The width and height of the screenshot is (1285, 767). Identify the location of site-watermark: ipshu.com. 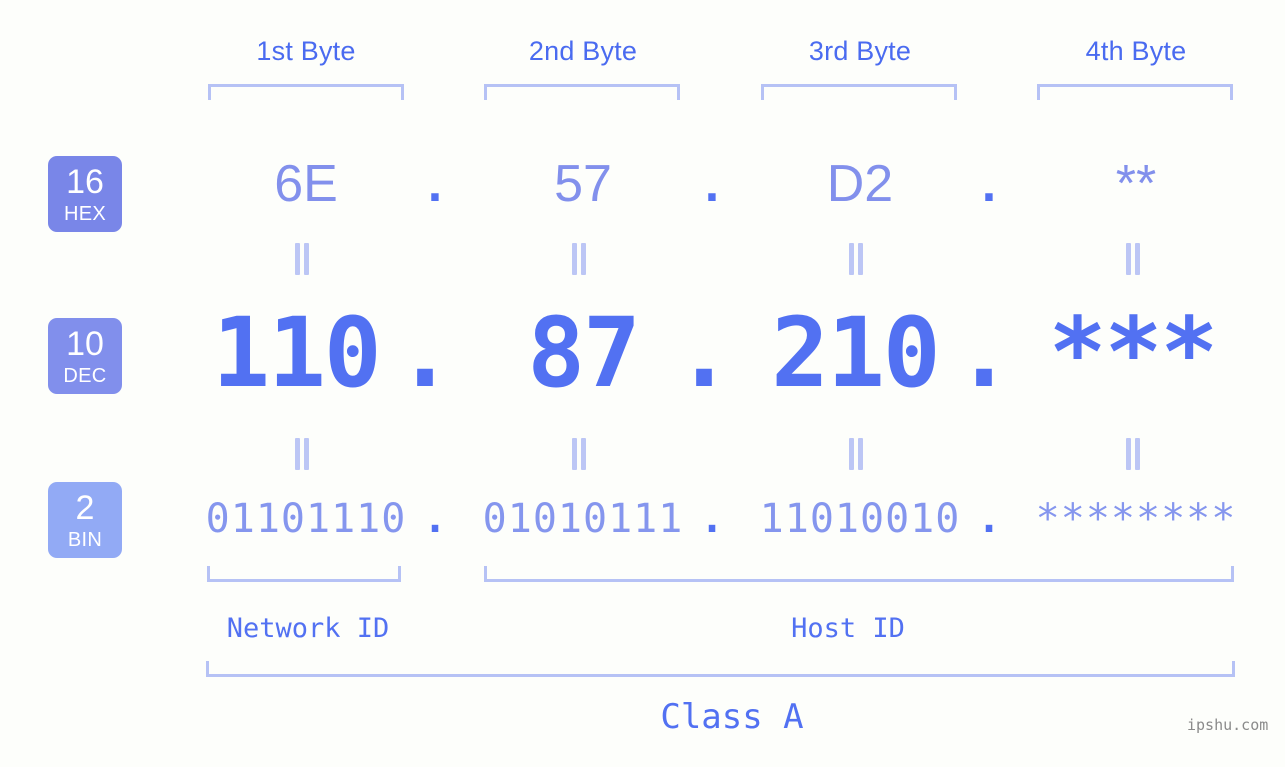
(1228, 725).